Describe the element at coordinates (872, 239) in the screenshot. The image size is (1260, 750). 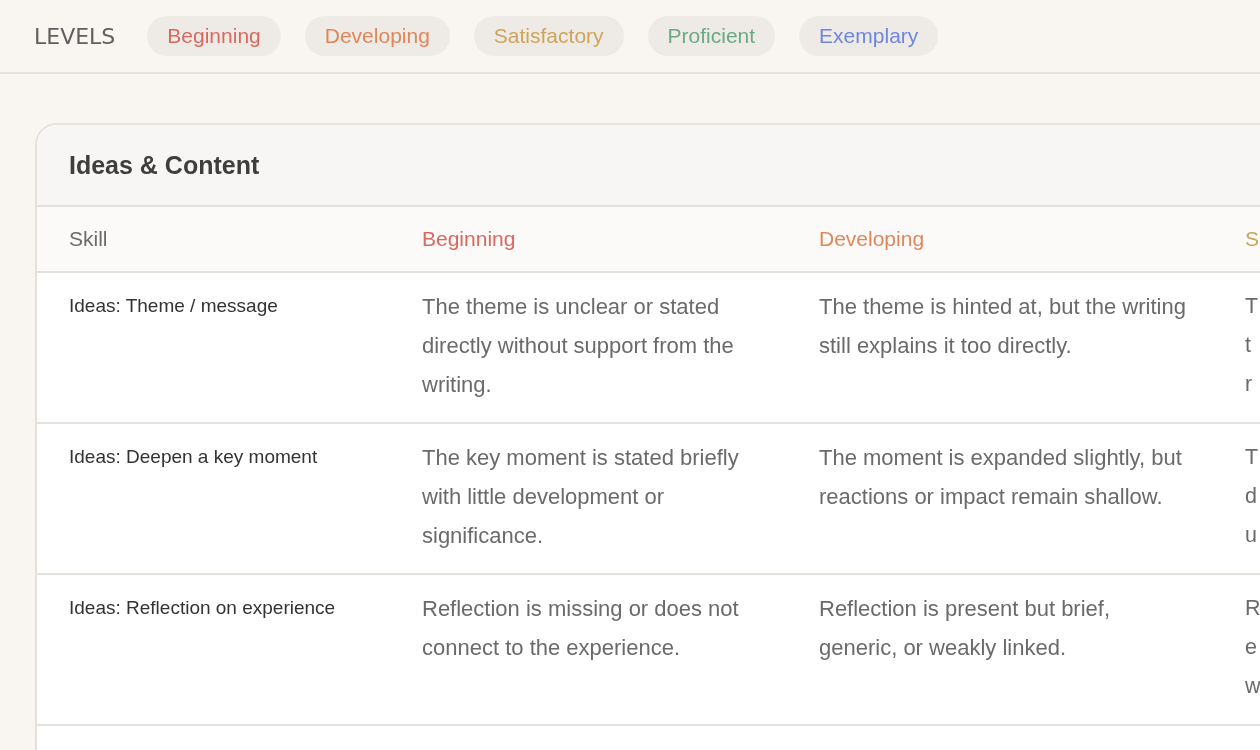
I see `column-header: Developing` at that location.